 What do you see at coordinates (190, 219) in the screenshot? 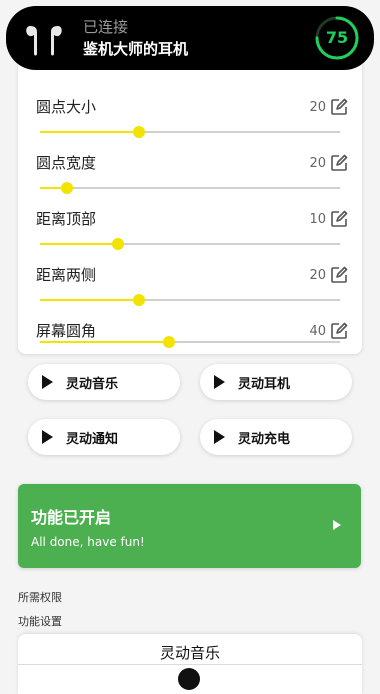
I see `setting-row-top-distance: 距离顶部 10` at bounding box center [190, 219].